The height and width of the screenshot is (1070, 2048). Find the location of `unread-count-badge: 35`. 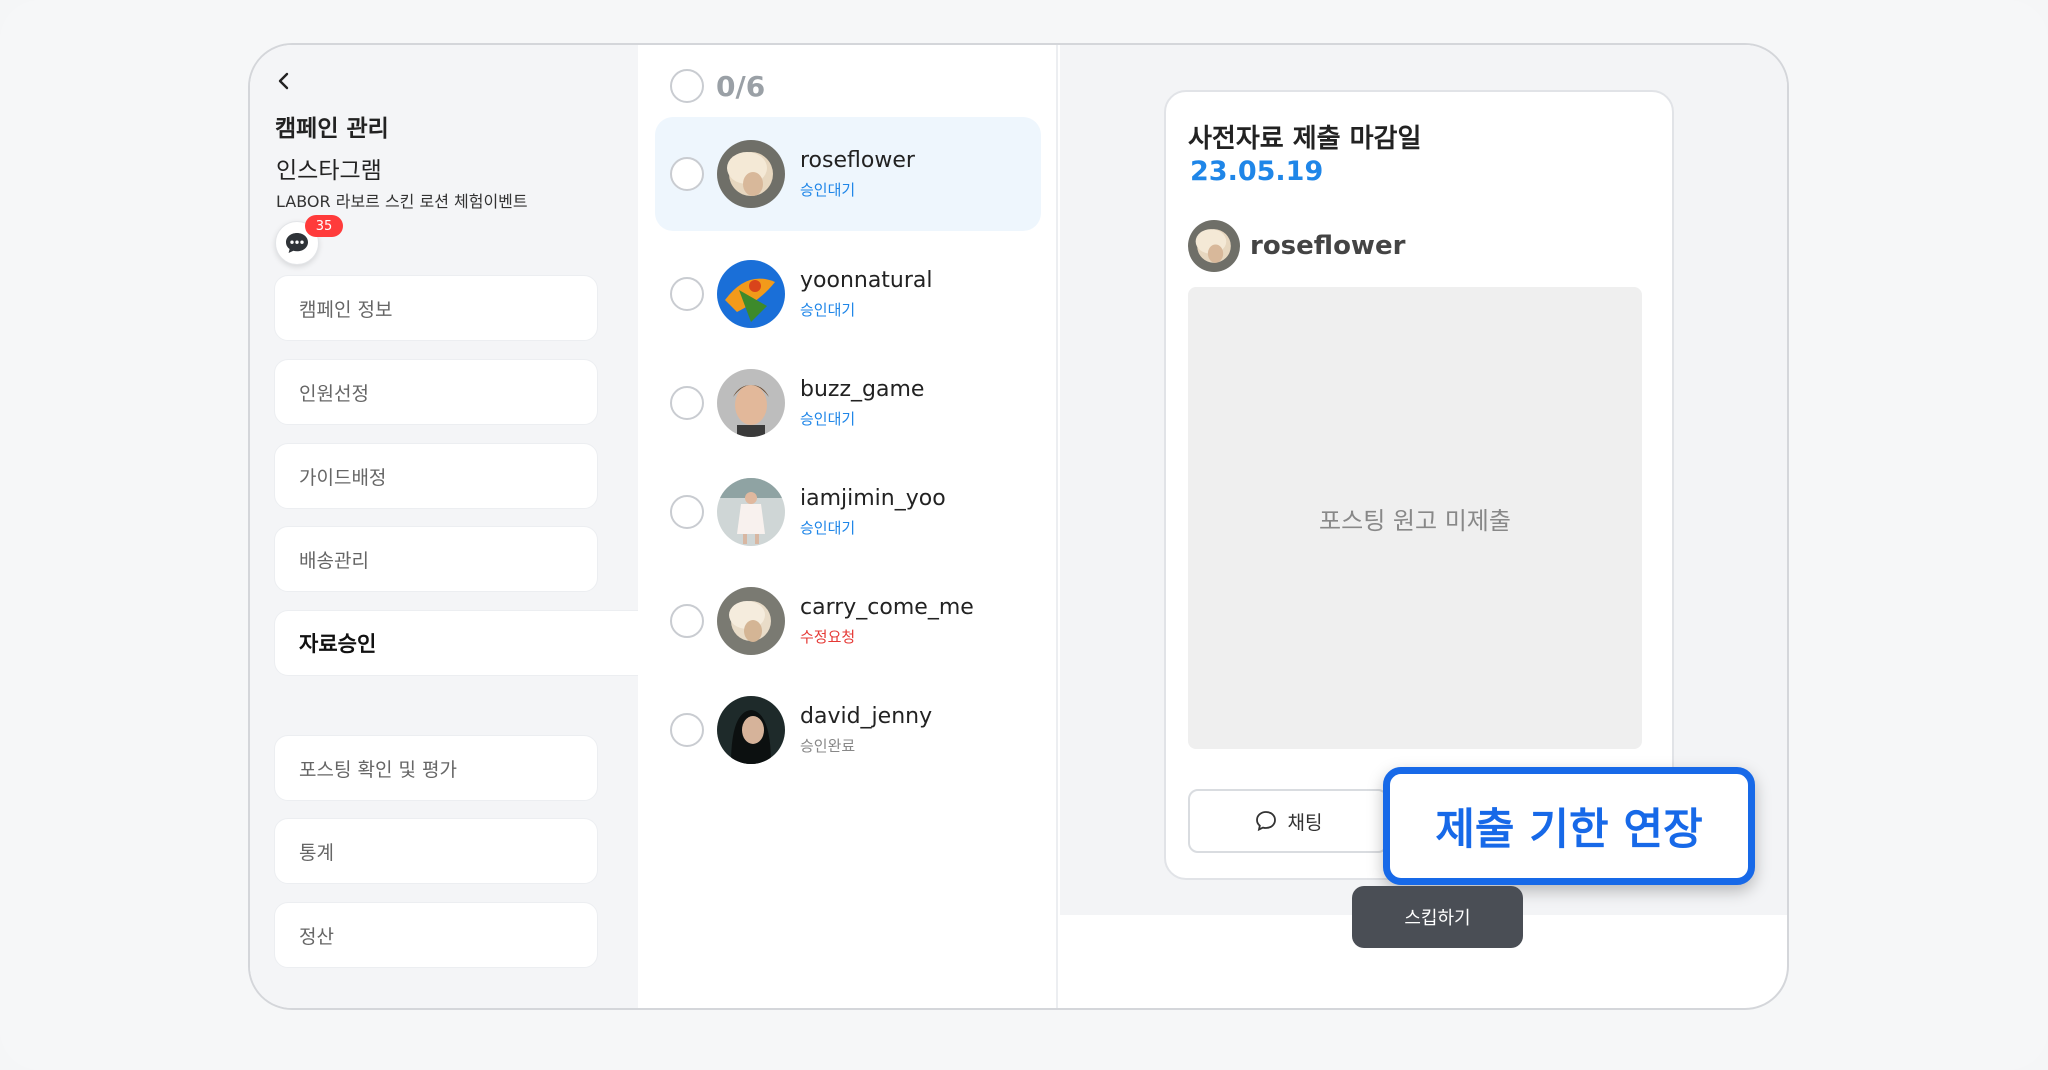

unread-count-badge: 35 is located at coordinates (324, 226).